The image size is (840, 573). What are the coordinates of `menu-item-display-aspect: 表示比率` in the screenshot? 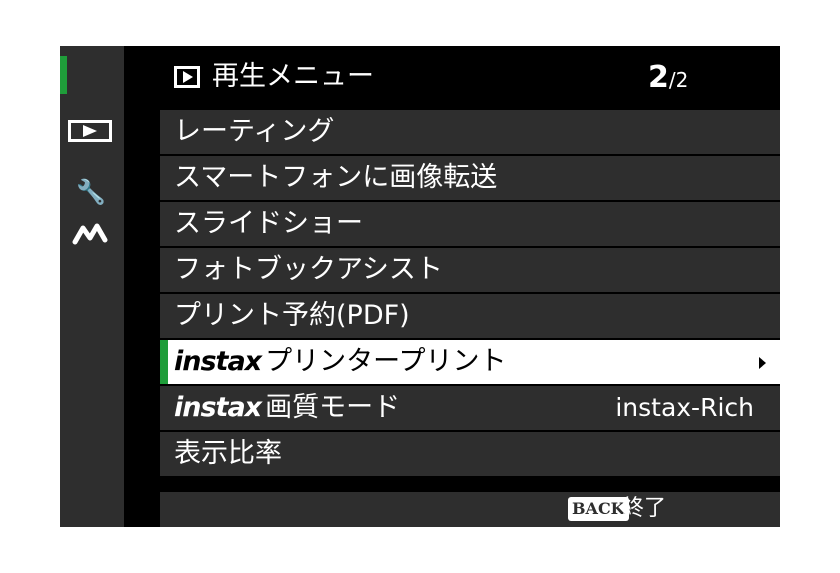 It's located at (470, 453).